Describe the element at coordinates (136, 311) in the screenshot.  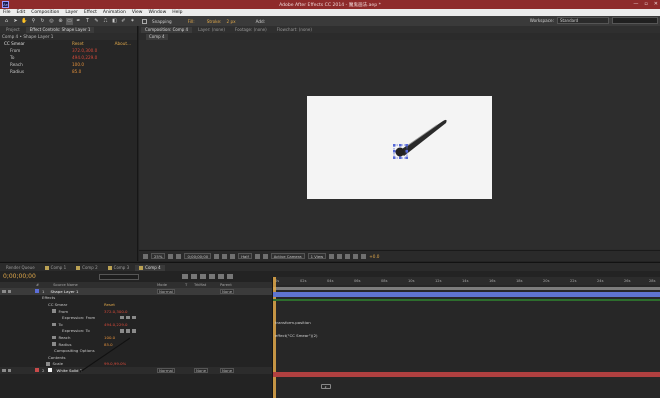
I see `property-row-from: From 372.0,300.0` at that location.